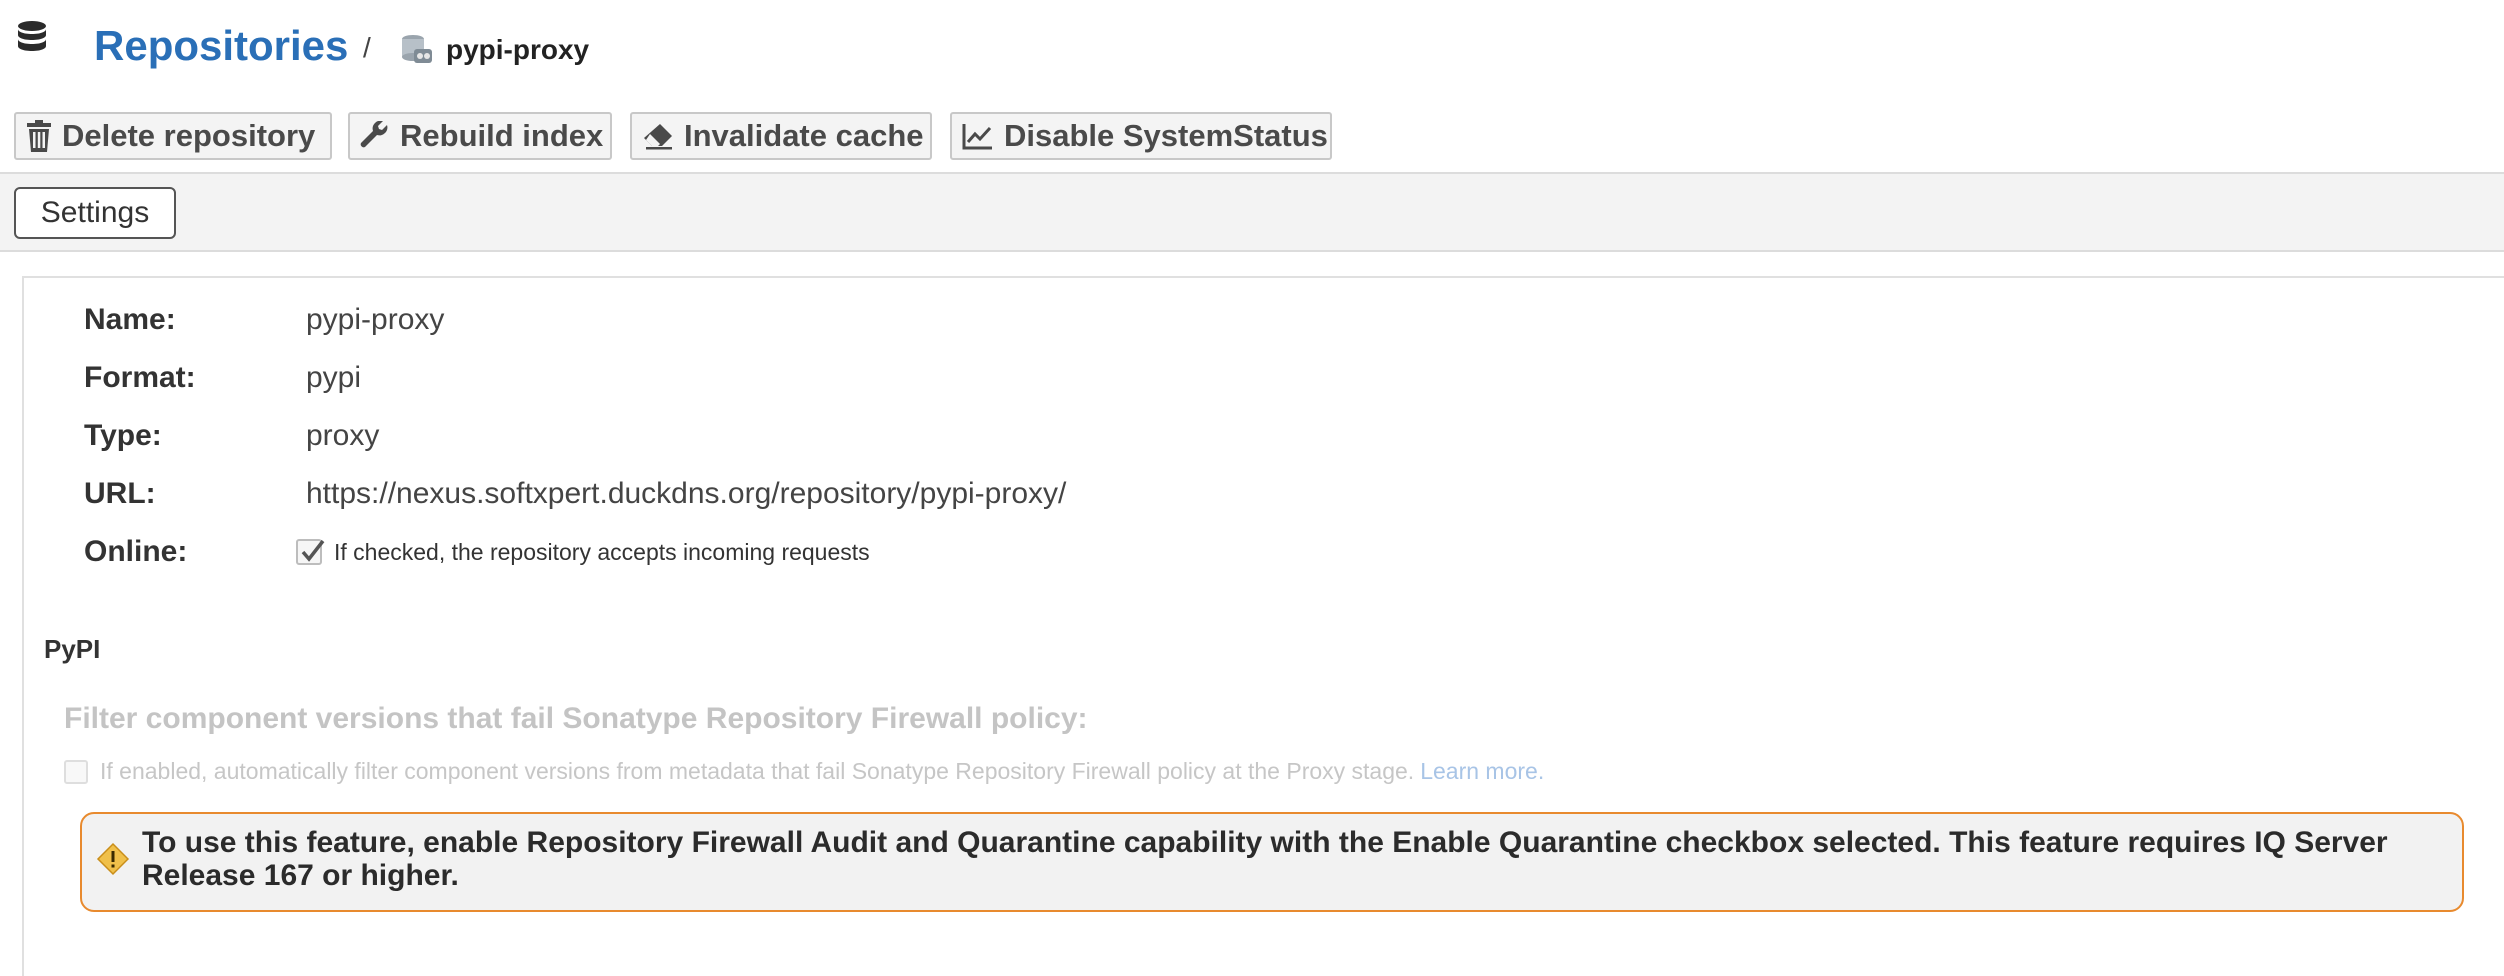 The width and height of the screenshot is (2504, 976). What do you see at coordinates (140, 377) in the screenshot?
I see `format-label: Format:` at bounding box center [140, 377].